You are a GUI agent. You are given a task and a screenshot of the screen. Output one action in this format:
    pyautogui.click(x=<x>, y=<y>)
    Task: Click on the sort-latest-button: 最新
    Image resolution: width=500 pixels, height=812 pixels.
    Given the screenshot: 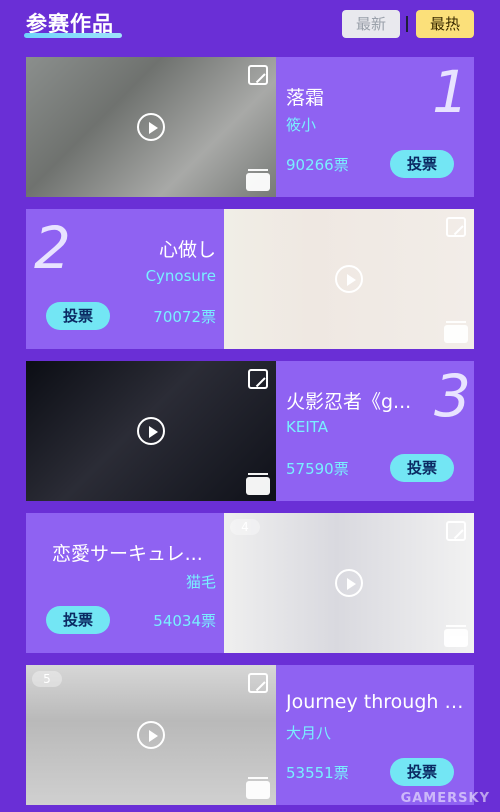 What is the action you would take?
    pyautogui.click(x=371, y=24)
    